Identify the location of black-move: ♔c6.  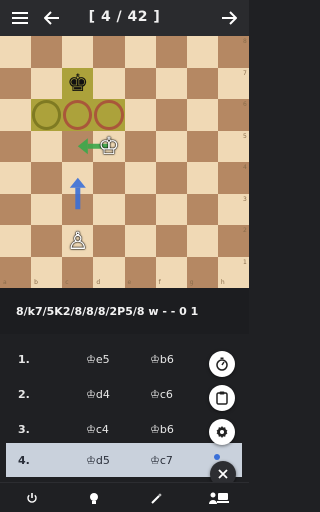
(161, 394).